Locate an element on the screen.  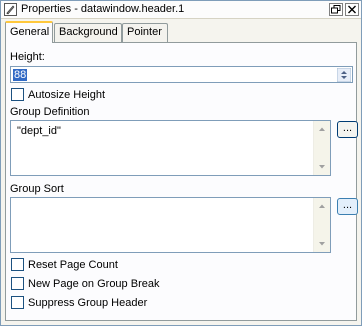
group-definition-label: Group Definition is located at coordinates (50, 112).